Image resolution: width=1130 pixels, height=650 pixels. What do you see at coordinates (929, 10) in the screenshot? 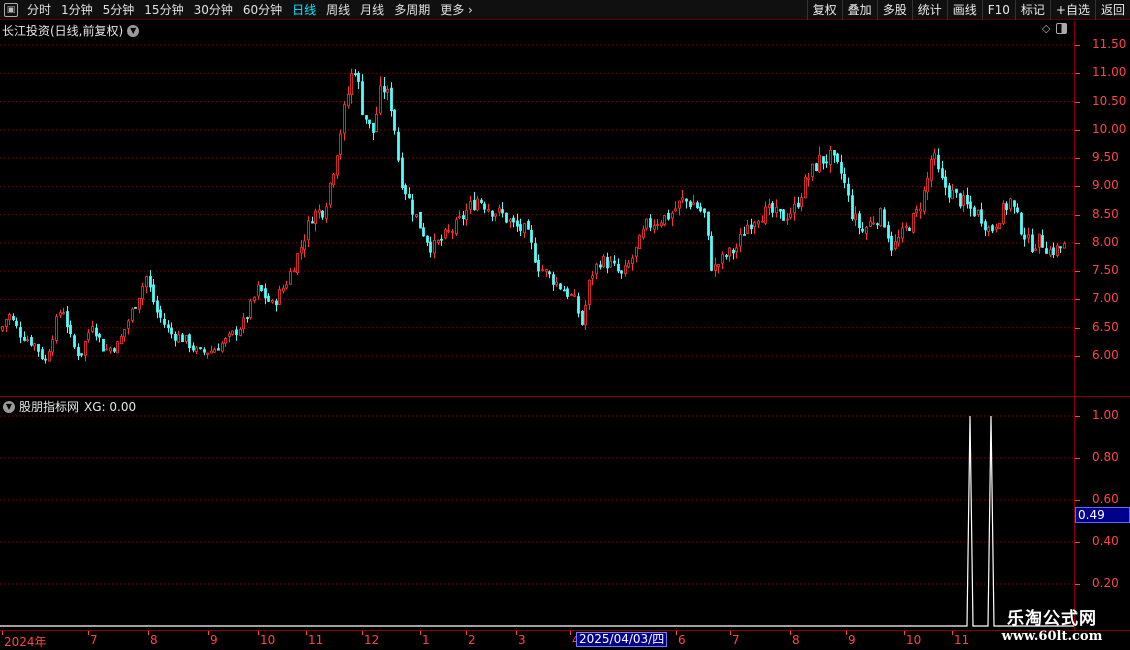
I see `toolbar-button-3: 统计` at bounding box center [929, 10].